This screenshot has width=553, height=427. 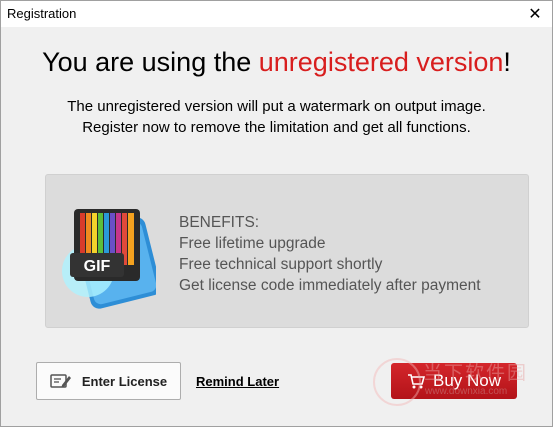 What do you see at coordinates (381, 62) in the screenshot?
I see `headline-highlight: unregistered version` at bounding box center [381, 62].